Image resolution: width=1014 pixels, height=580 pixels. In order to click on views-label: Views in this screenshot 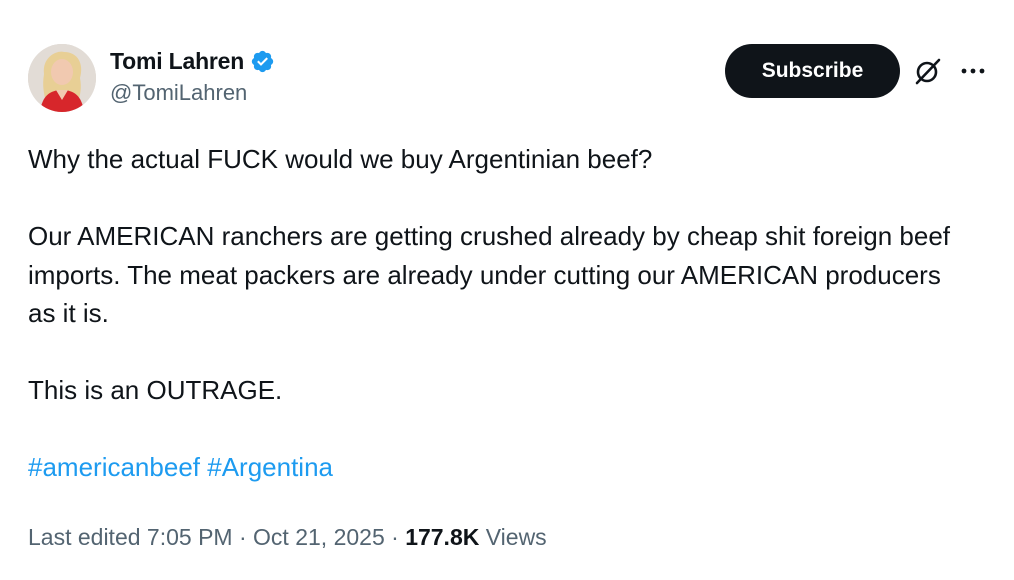, I will do `click(516, 537)`.